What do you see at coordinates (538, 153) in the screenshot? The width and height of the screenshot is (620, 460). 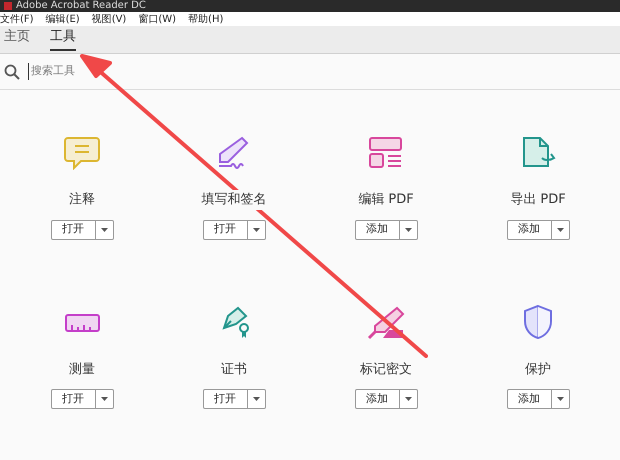 I see `document-export-icon` at bounding box center [538, 153].